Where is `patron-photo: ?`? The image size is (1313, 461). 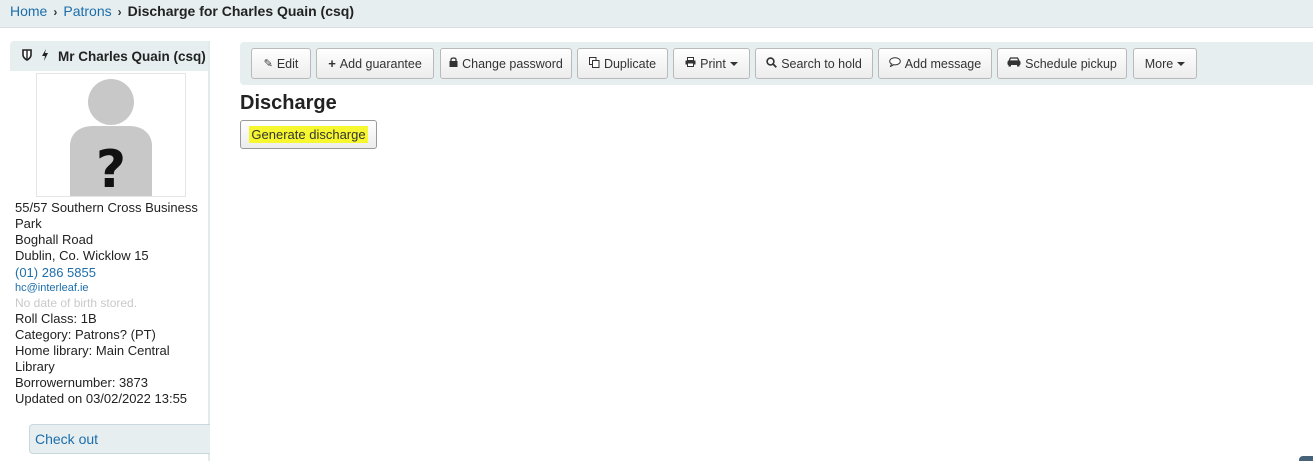 patron-photo: ? is located at coordinates (111, 136).